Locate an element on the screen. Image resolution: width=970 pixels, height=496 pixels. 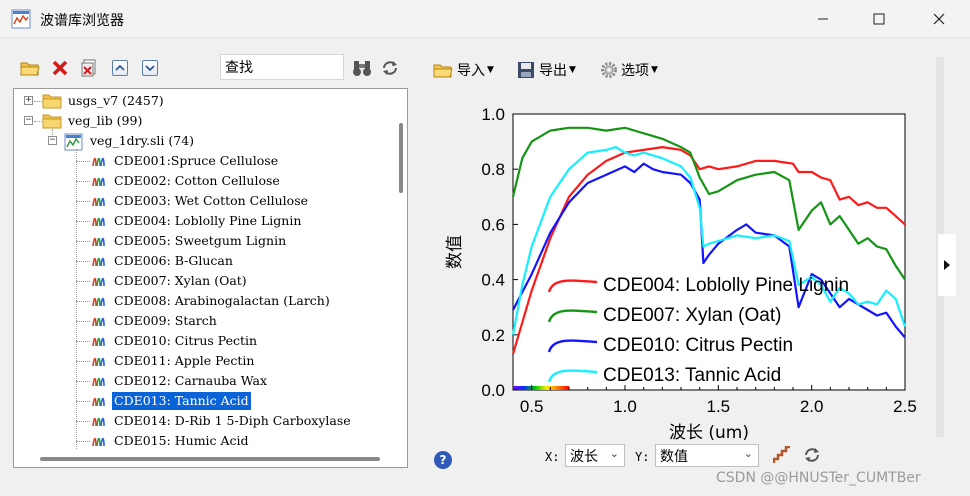
maximize-button is located at coordinates (879, 19).